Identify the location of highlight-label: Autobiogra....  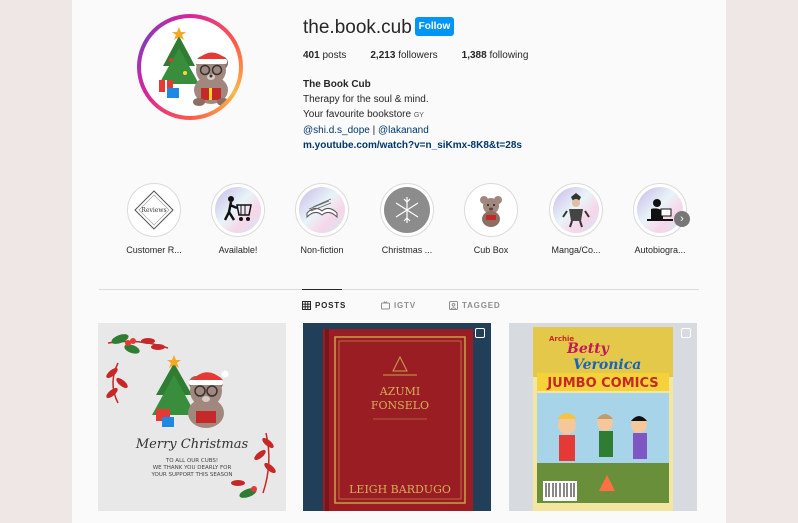
(660, 250).